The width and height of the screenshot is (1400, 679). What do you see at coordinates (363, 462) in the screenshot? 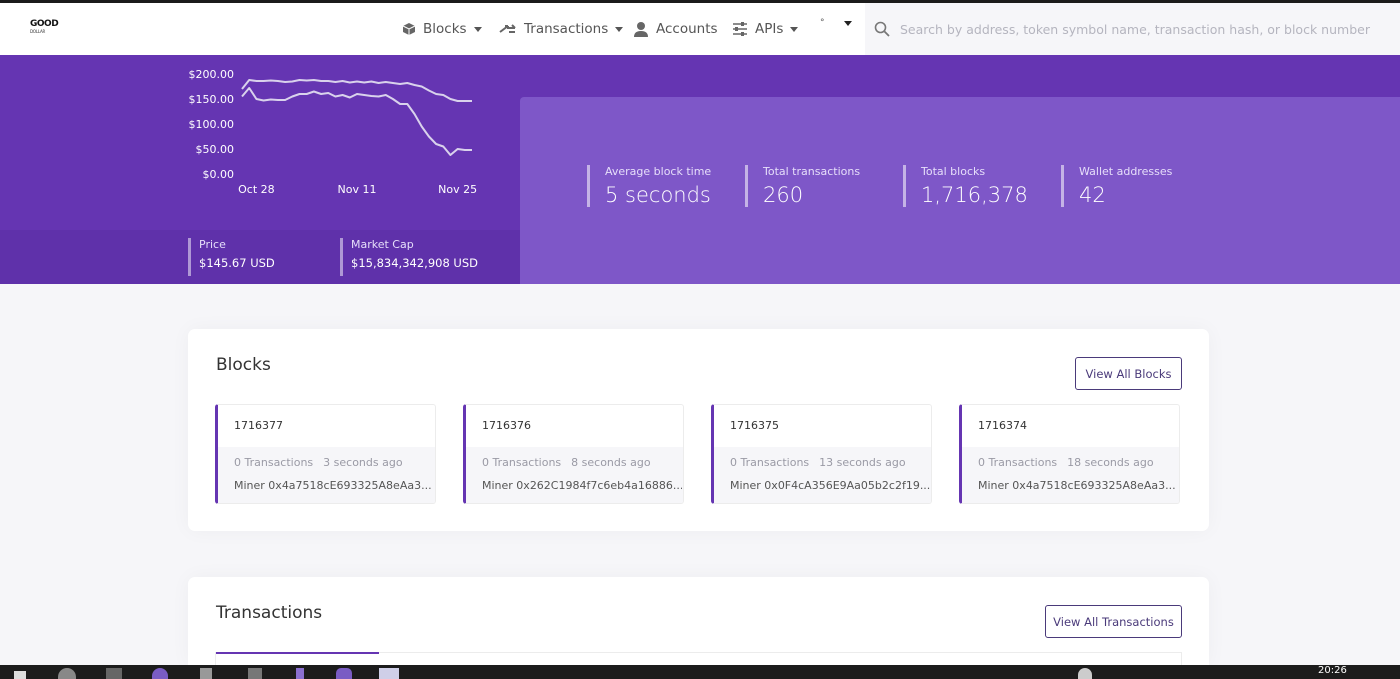
I see `block-age: 3 seconds ago` at bounding box center [363, 462].